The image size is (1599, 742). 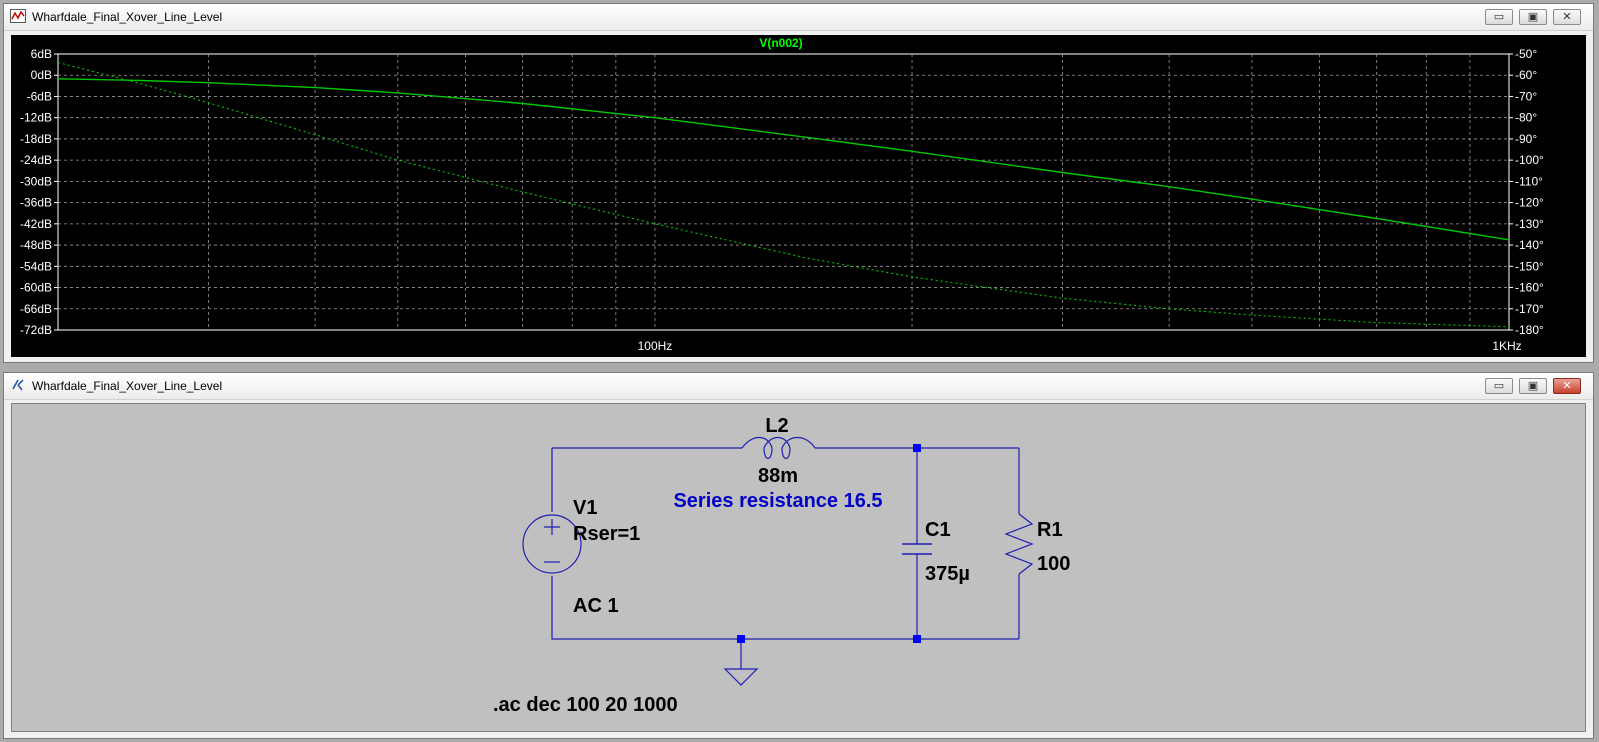 What do you see at coordinates (1529, 181) in the screenshot?
I see `y-right-tick-label: -110°` at bounding box center [1529, 181].